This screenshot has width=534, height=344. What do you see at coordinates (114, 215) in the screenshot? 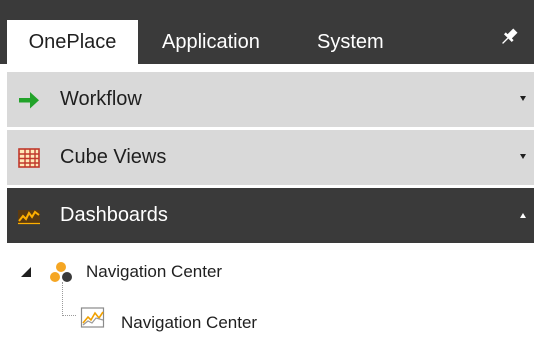
I see `dashboards-panel-label: Dashboards` at bounding box center [114, 215].